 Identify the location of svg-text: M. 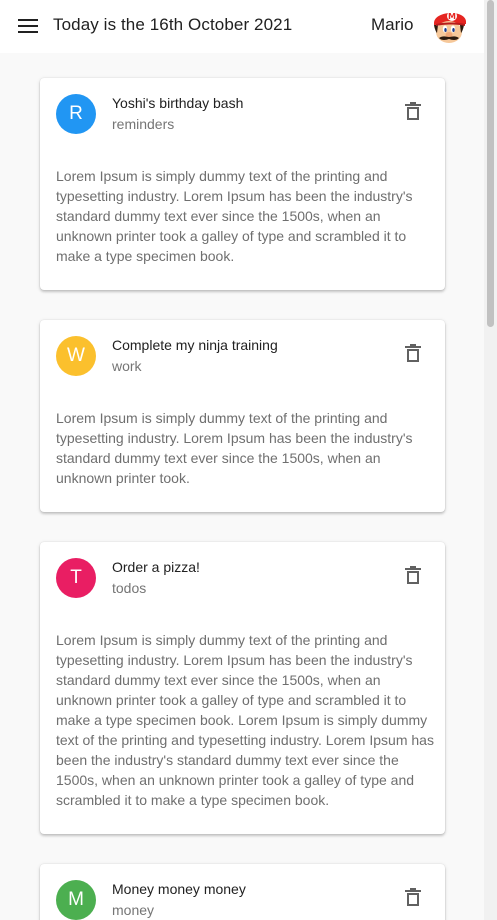
(452, 16).